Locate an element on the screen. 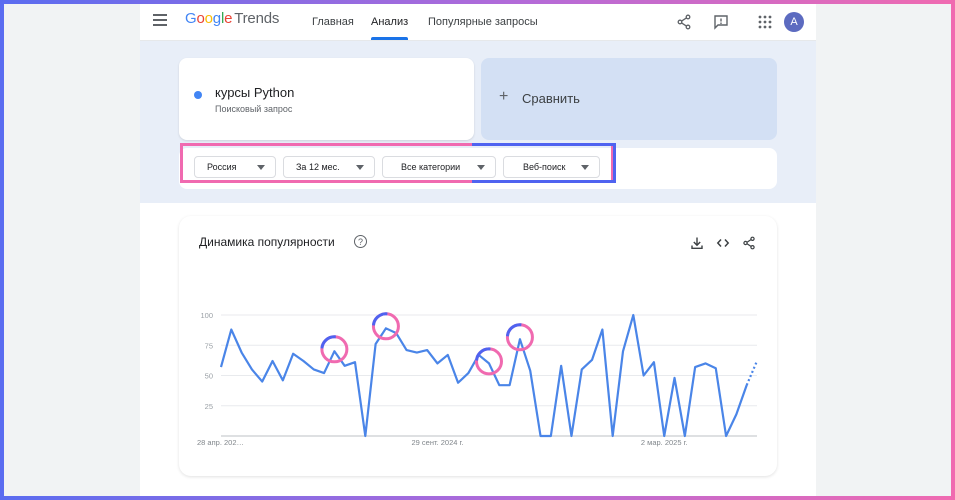  menu-icon is located at coordinates (160, 20).